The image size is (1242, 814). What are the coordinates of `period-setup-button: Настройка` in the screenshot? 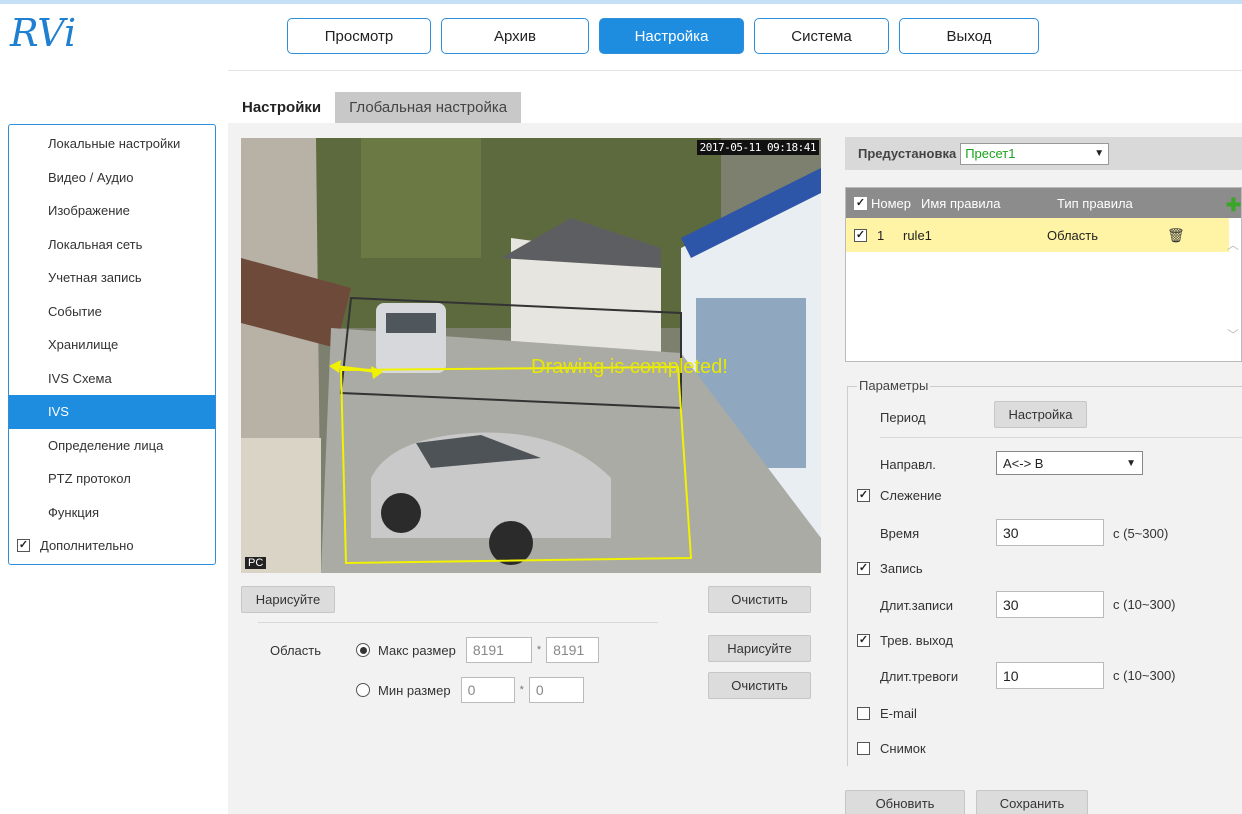 It's located at (1040, 414).